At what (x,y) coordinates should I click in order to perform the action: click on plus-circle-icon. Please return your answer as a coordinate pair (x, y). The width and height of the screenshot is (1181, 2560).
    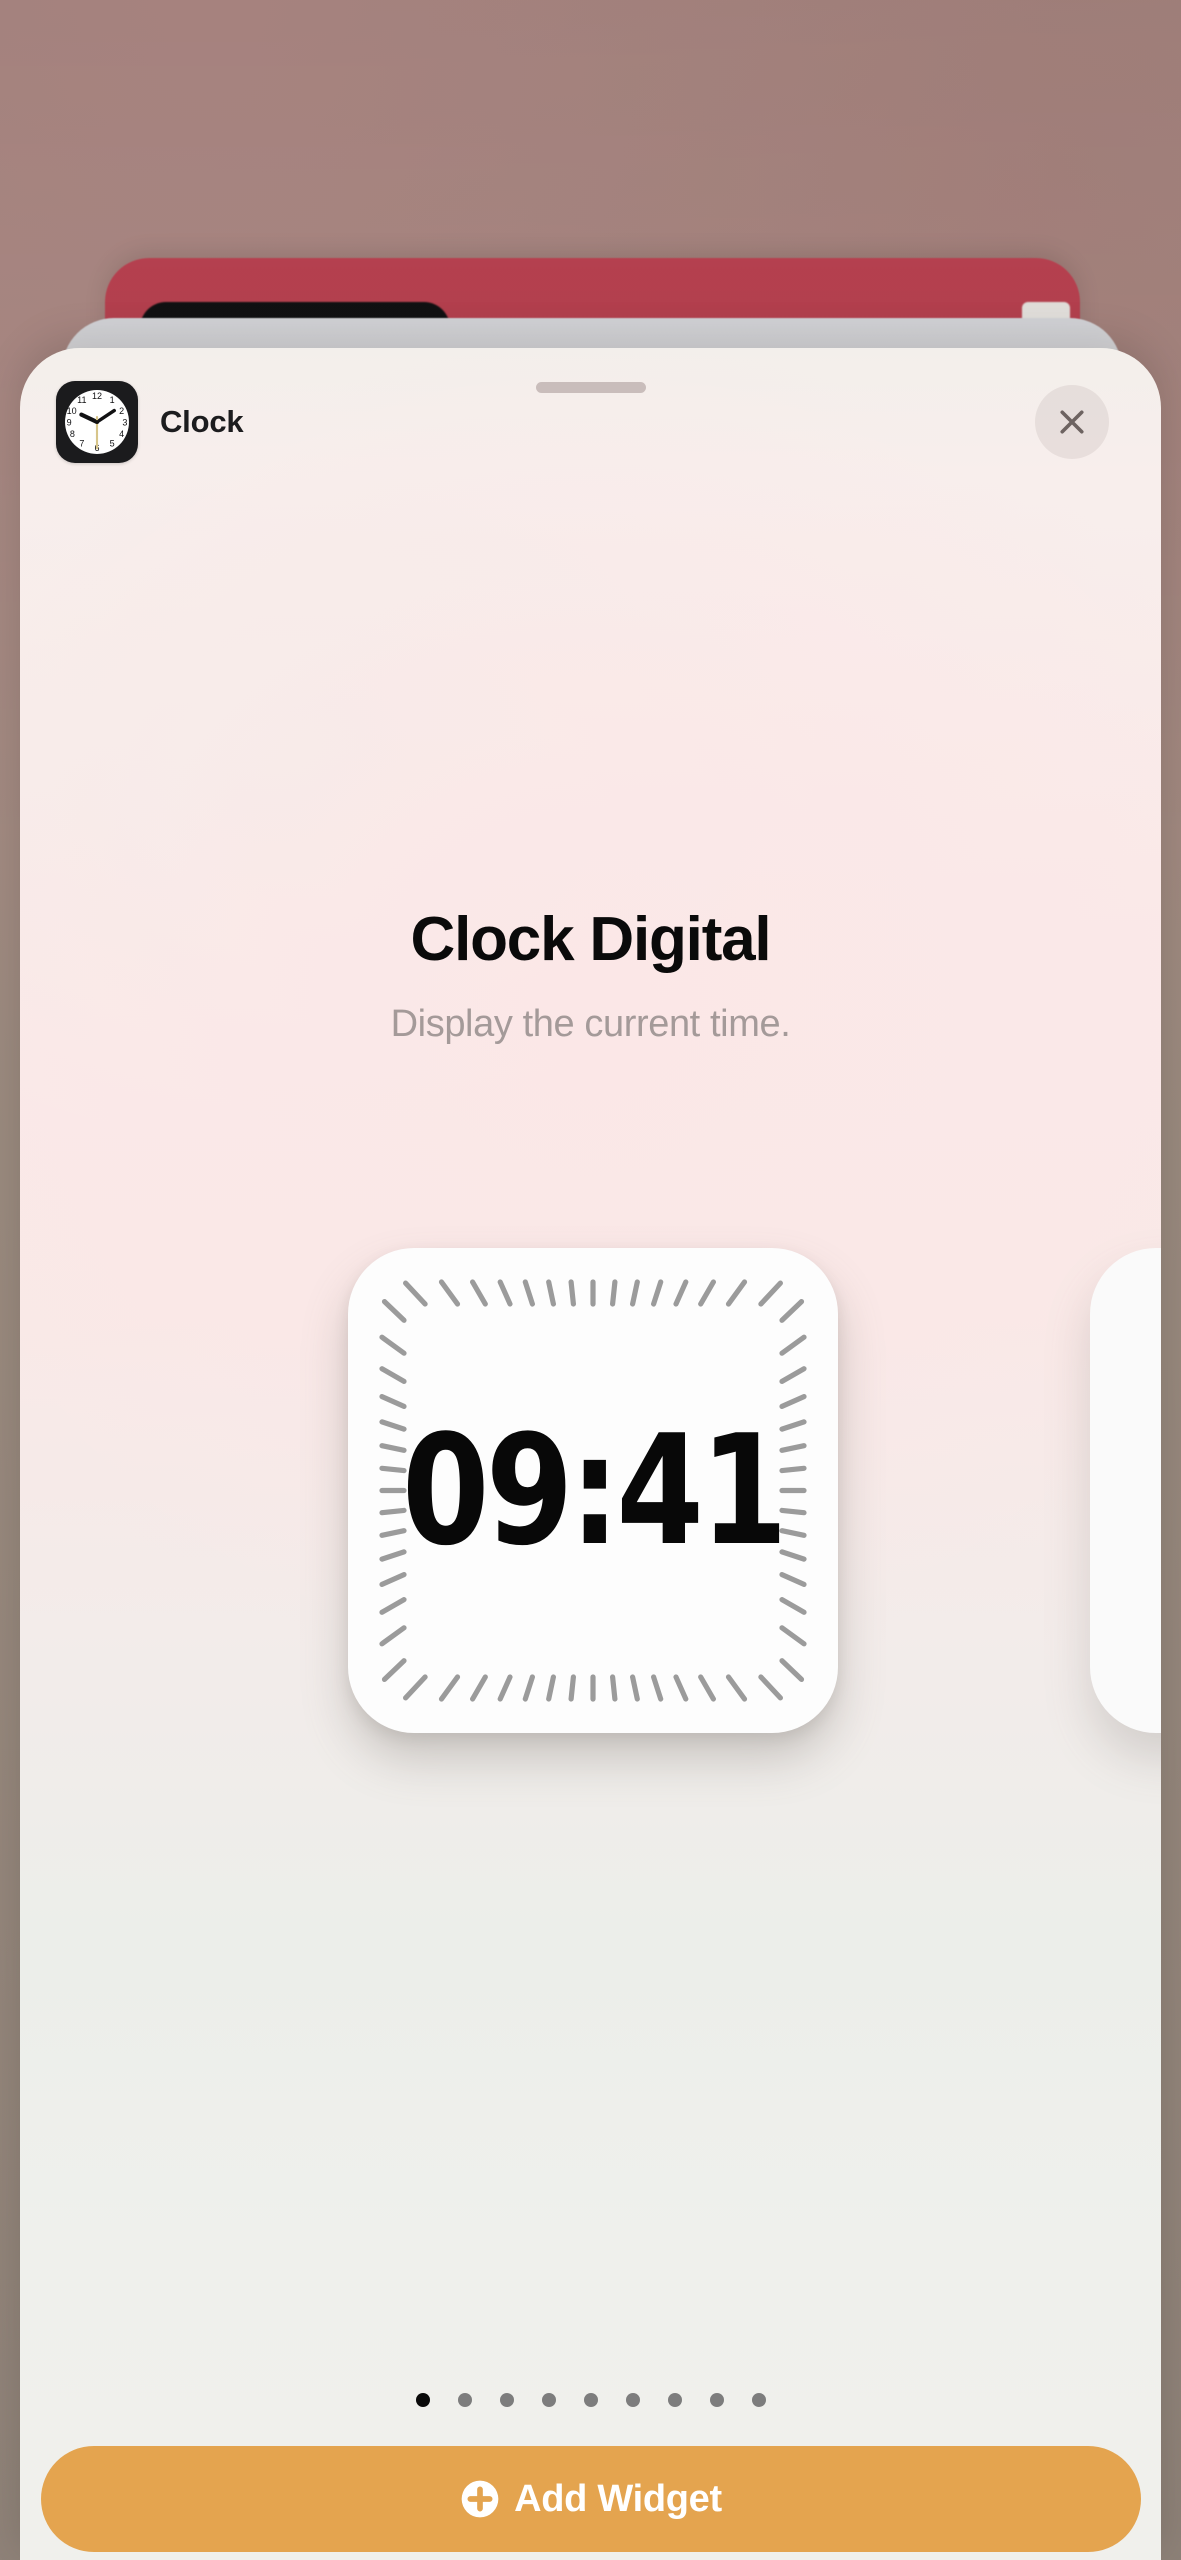
    Looking at the image, I should click on (480, 2499).